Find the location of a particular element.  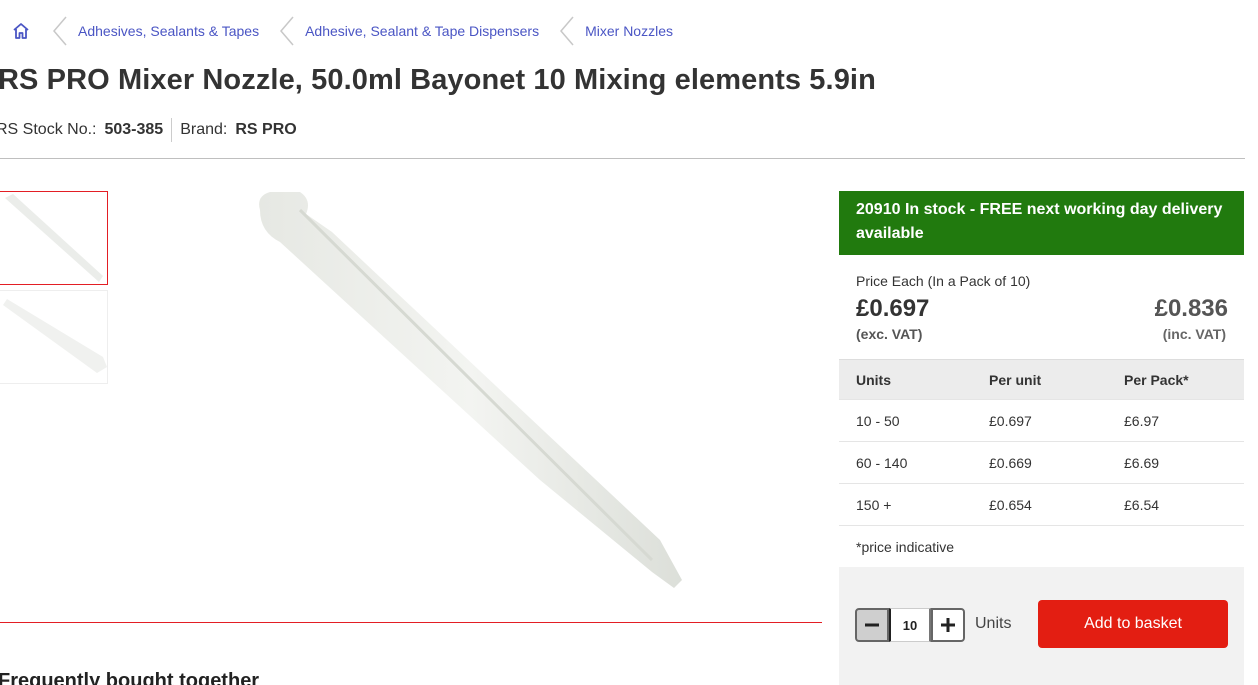

tier-row: 150 + £0.654 £6.54 is located at coordinates (1041, 504).